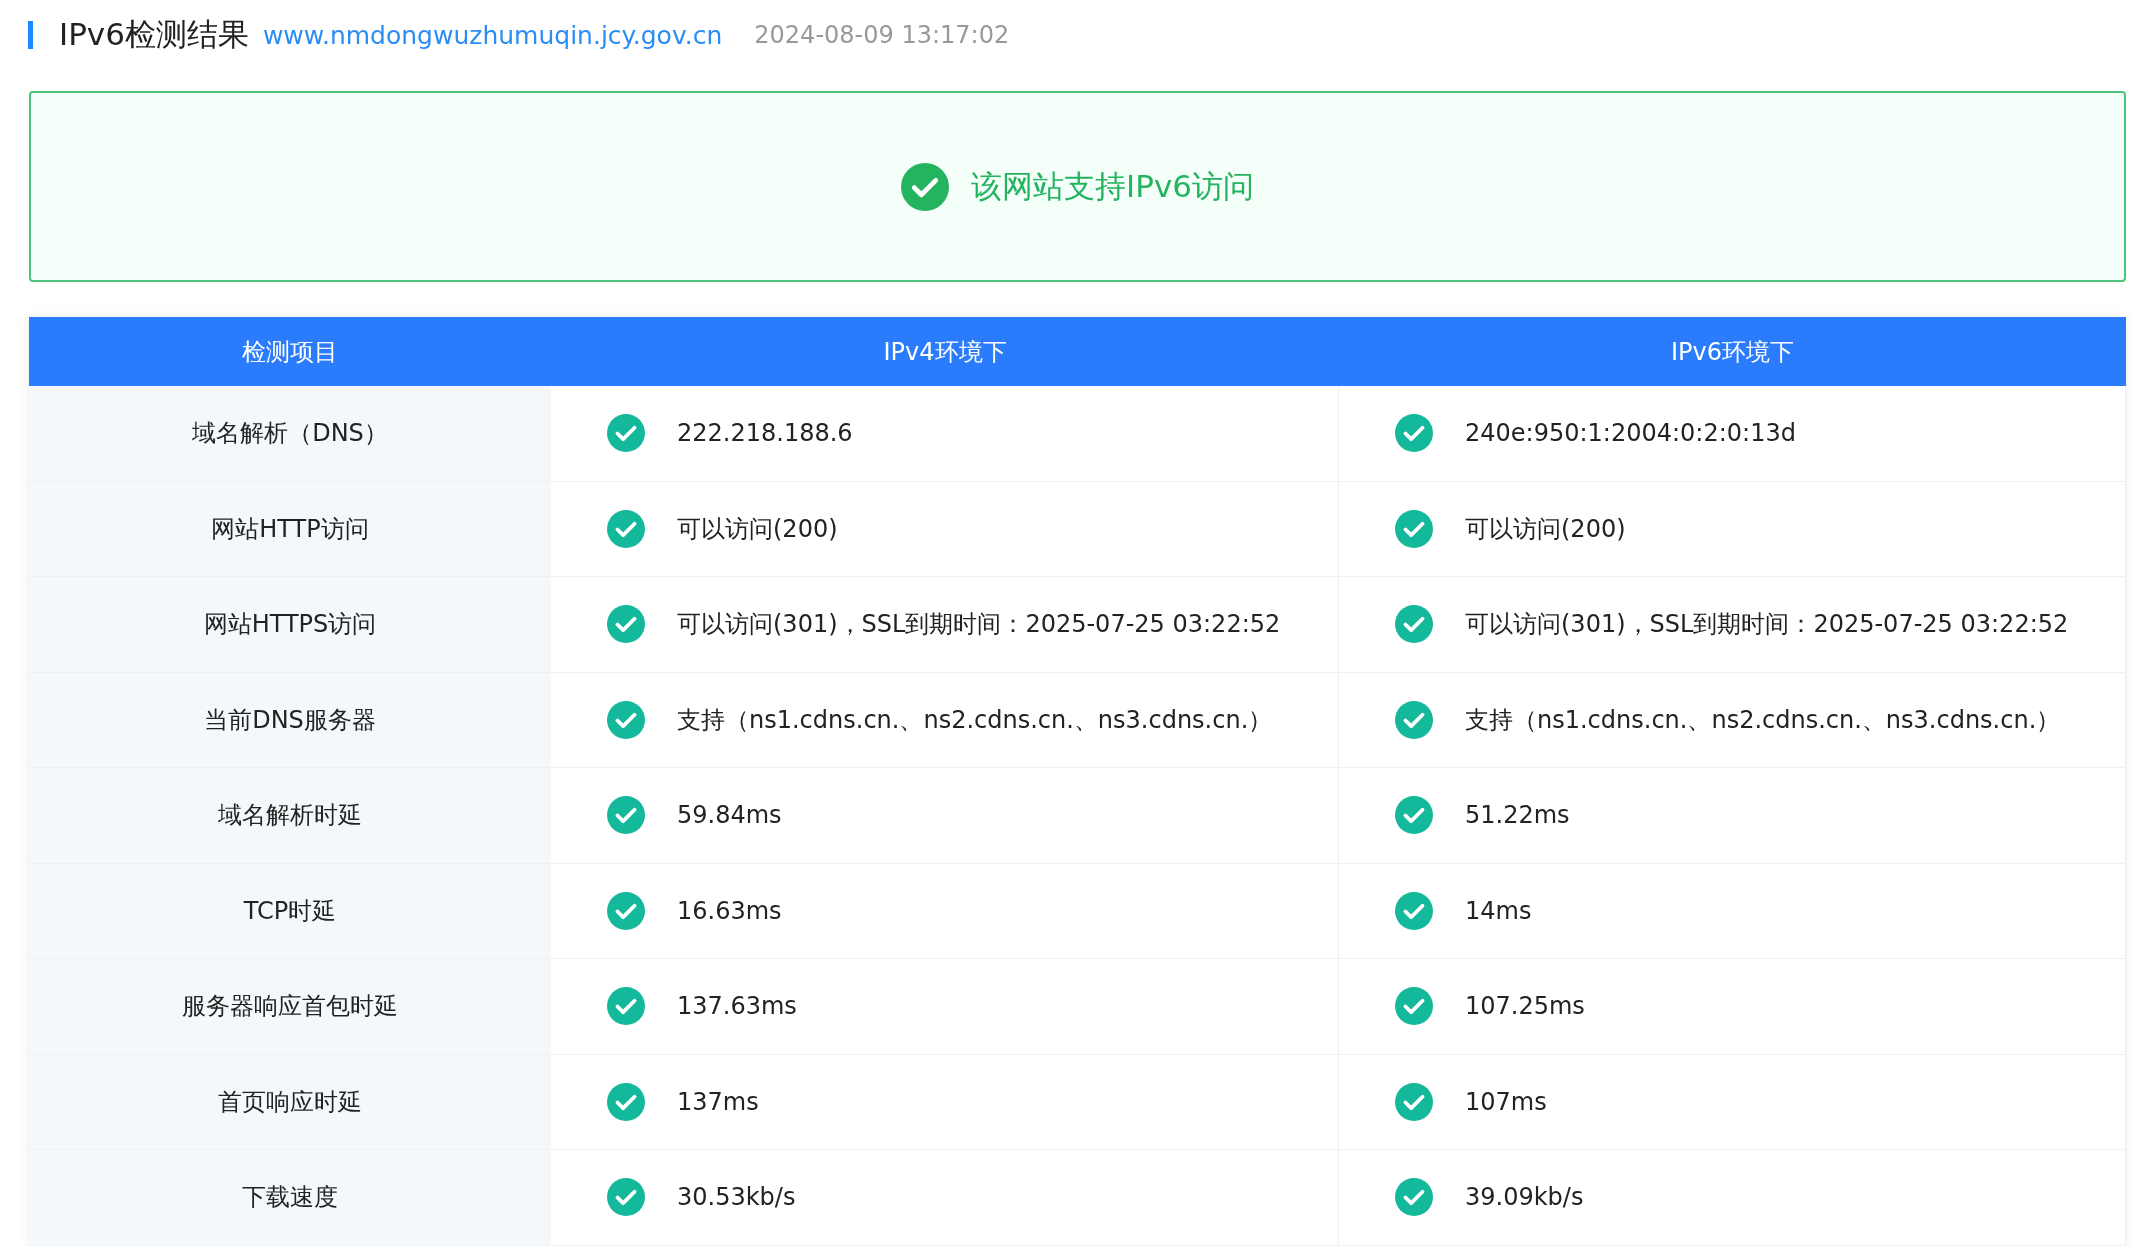 This screenshot has width=2138, height=1249. I want to click on result-value: 39.09kb/s, so click(1524, 1197).